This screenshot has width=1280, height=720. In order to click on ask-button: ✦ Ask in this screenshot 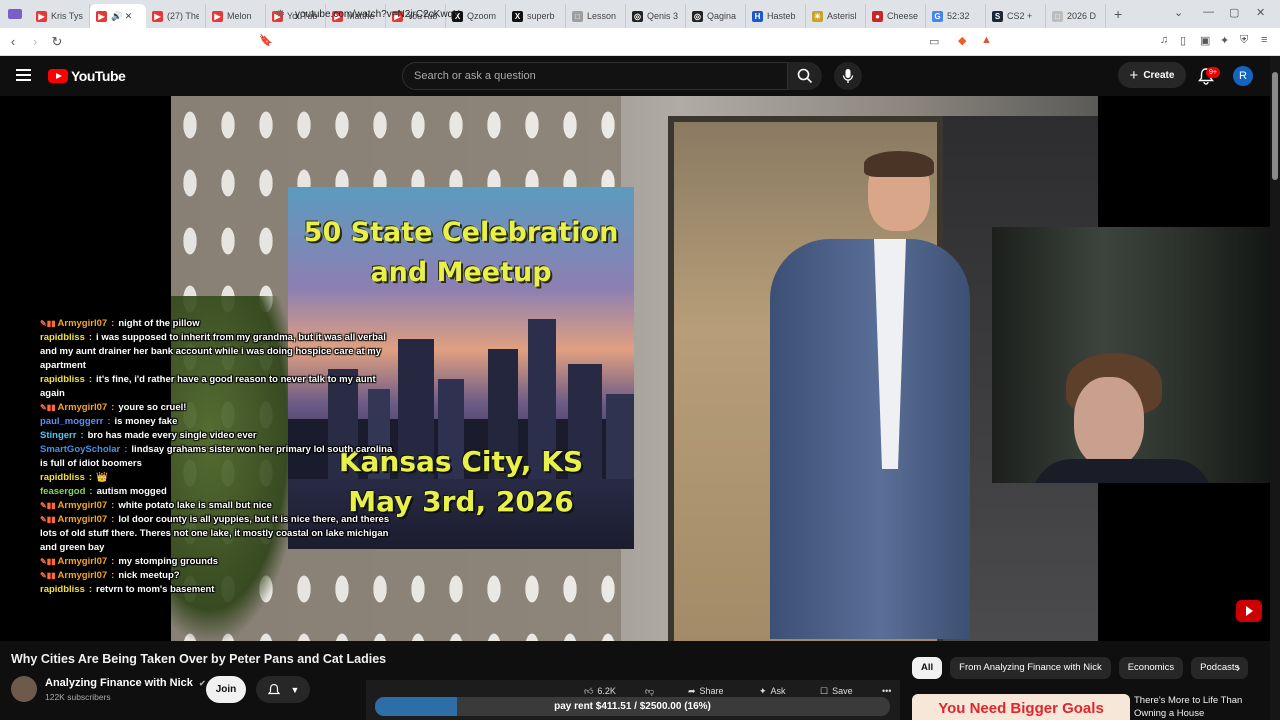, I will do `click(772, 691)`.